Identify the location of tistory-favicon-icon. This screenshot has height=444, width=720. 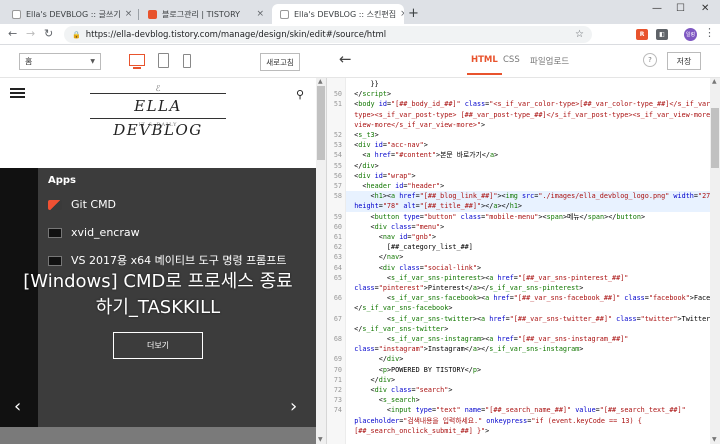
(284, 14).